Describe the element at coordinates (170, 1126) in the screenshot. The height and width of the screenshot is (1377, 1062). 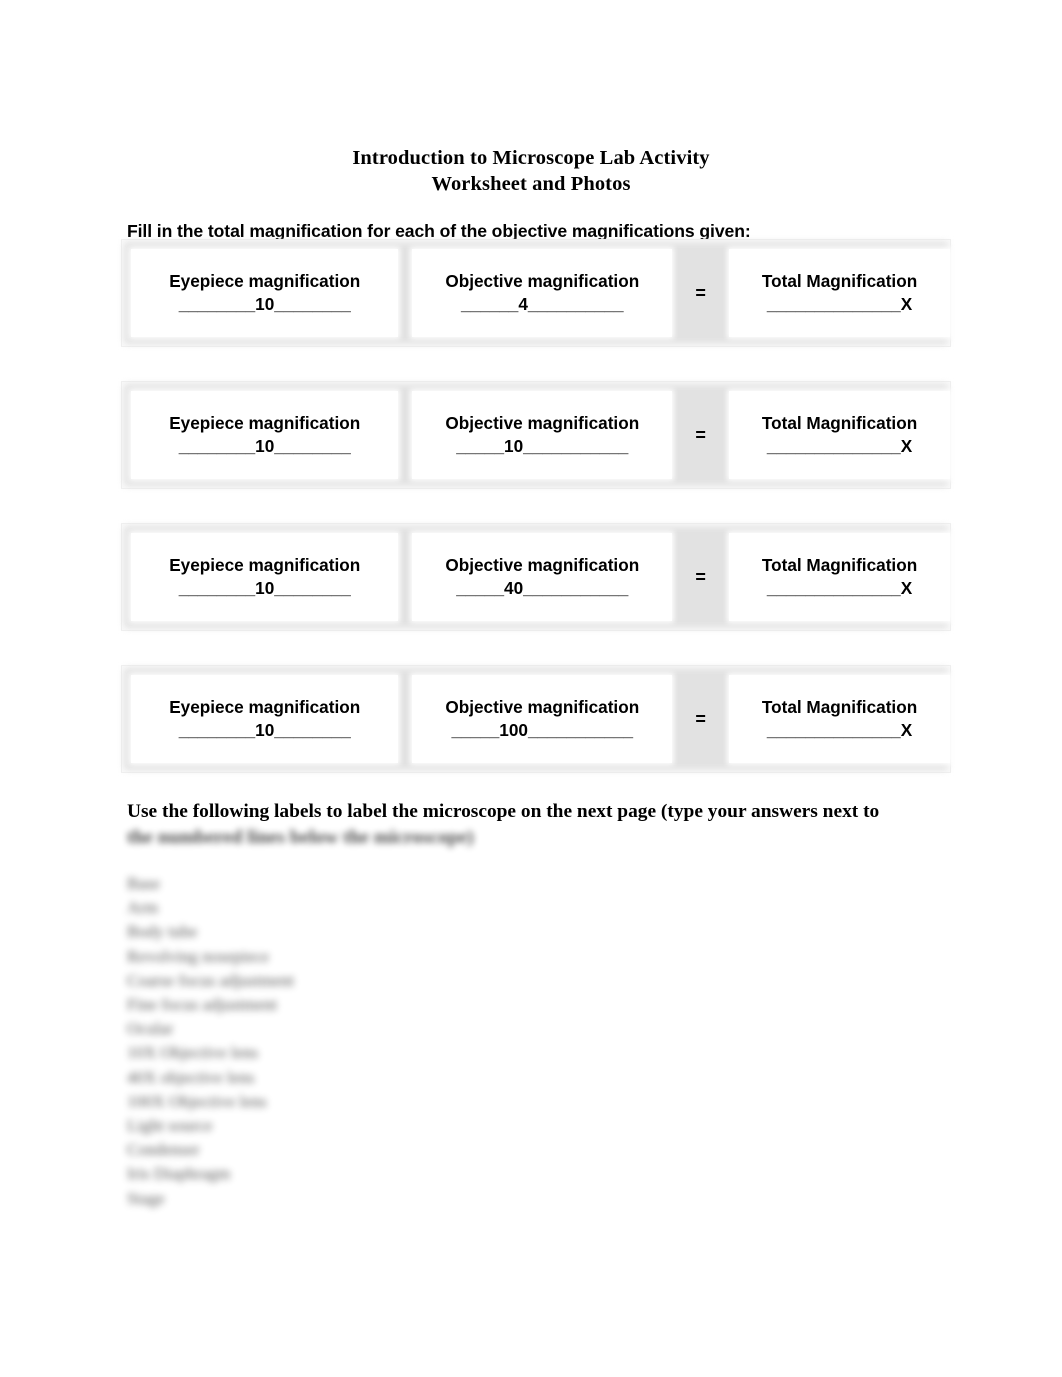
I see `list-item: Light source` at that location.